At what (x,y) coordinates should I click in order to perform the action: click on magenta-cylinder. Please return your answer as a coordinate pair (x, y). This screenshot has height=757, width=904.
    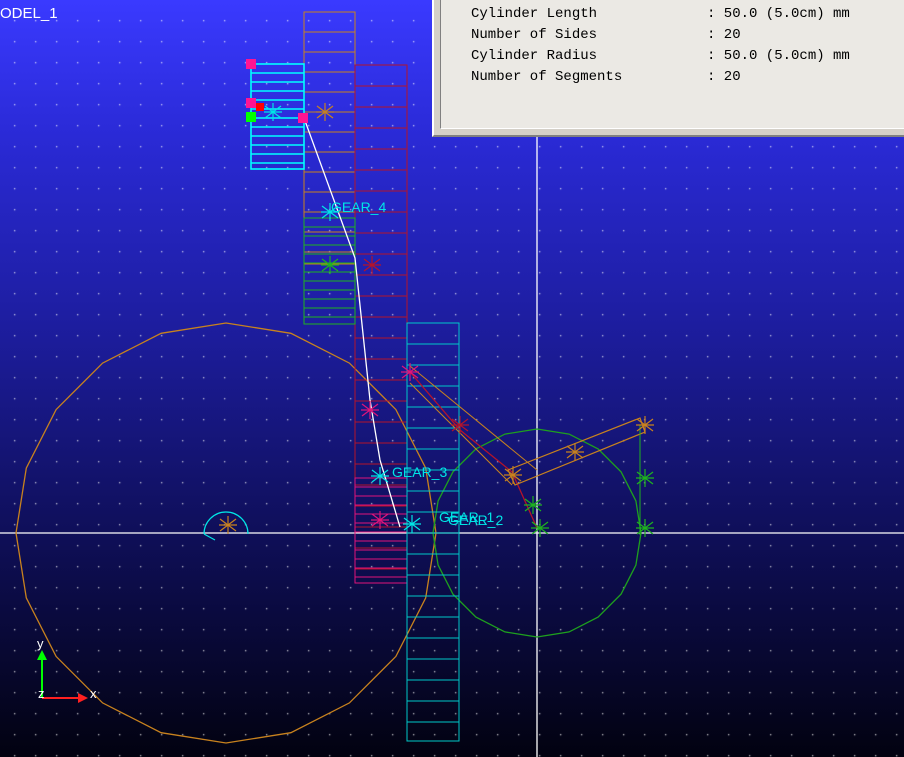
    Looking at the image, I should click on (381, 530).